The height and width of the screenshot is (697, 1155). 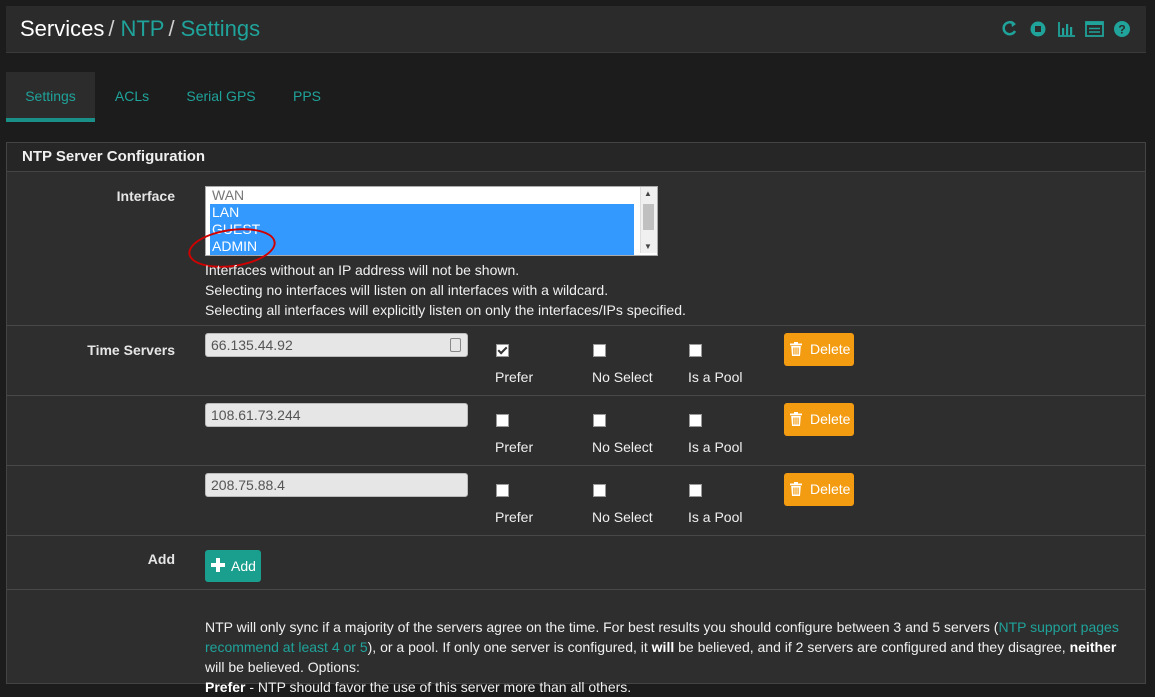 I want to click on breadcrumb: Services / NTP / Settings, so click(x=140, y=29).